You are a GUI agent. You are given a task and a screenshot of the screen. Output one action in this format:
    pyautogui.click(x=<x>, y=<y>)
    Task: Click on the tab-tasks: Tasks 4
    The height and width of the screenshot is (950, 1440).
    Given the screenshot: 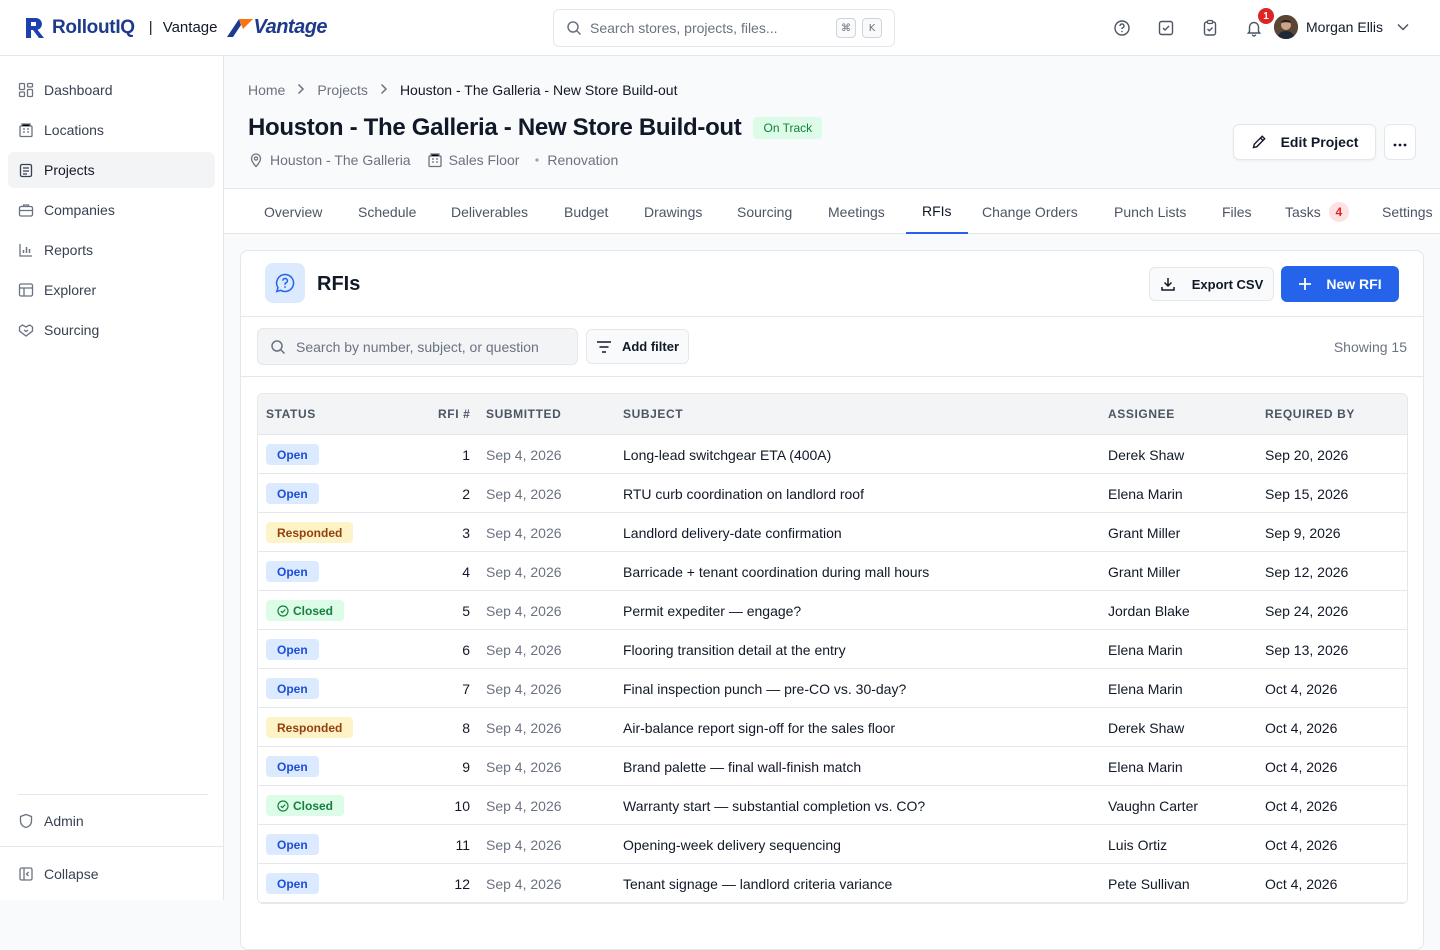 What is the action you would take?
    pyautogui.click(x=1317, y=211)
    